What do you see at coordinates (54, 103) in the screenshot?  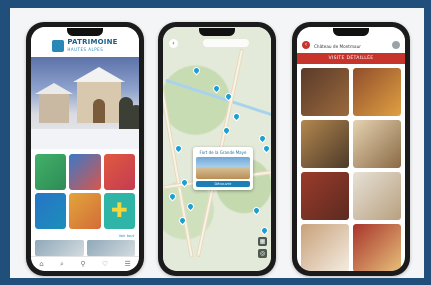 I see `house-shape` at bounding box center [54, 103].